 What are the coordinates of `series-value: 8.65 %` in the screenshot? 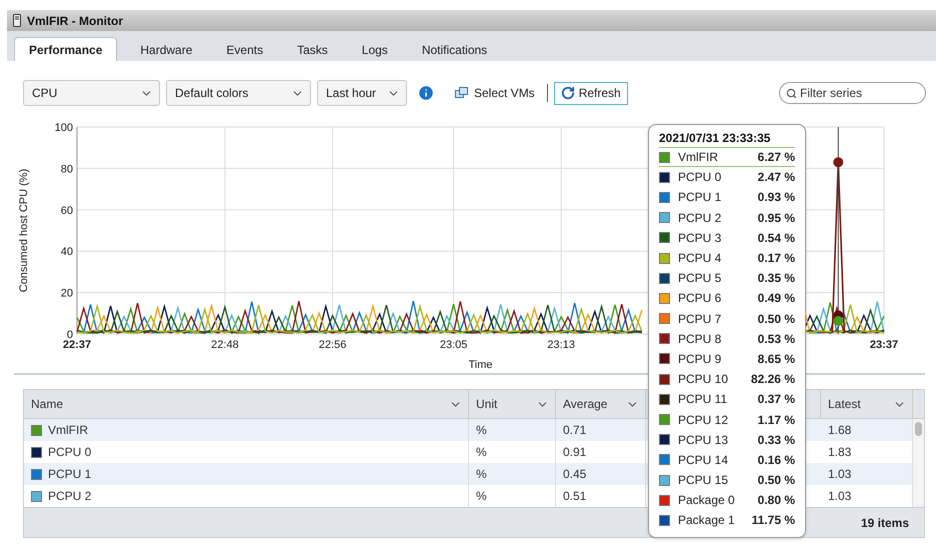 It's located at (776, 359).